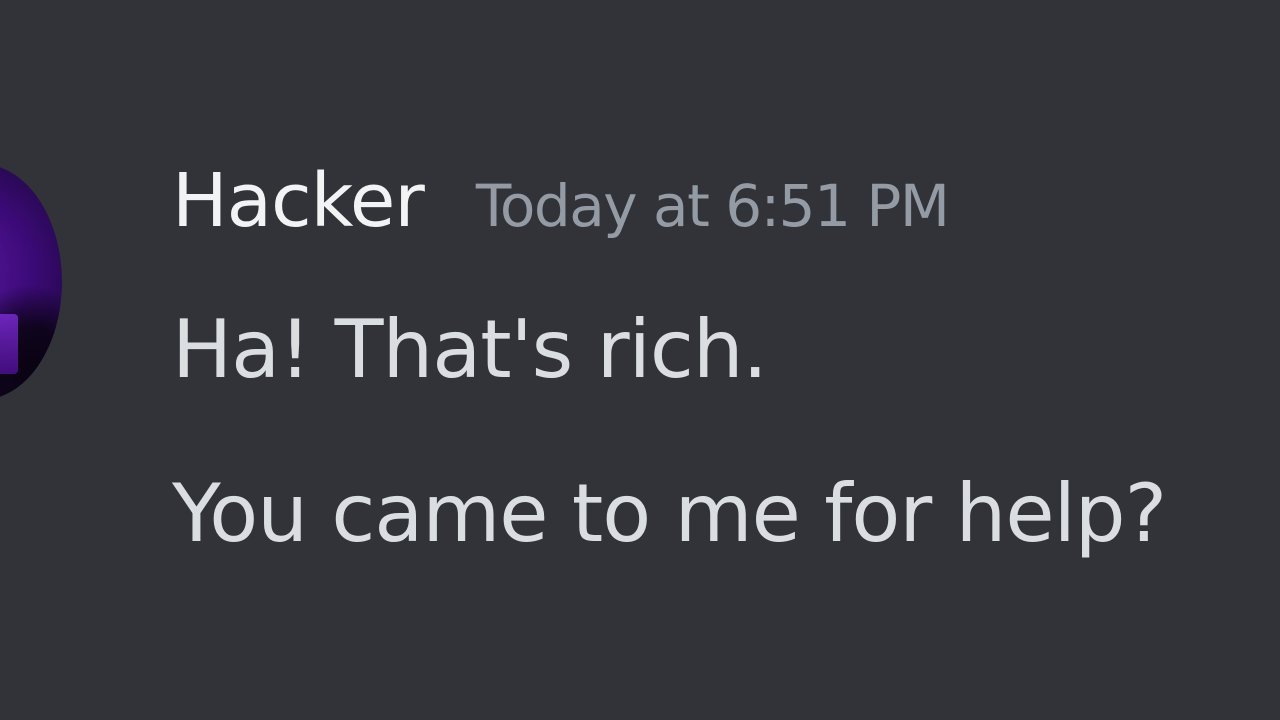  Describe the element at coordinates (298, 201) in the screenshot. I see `username: Hacker` at that location.